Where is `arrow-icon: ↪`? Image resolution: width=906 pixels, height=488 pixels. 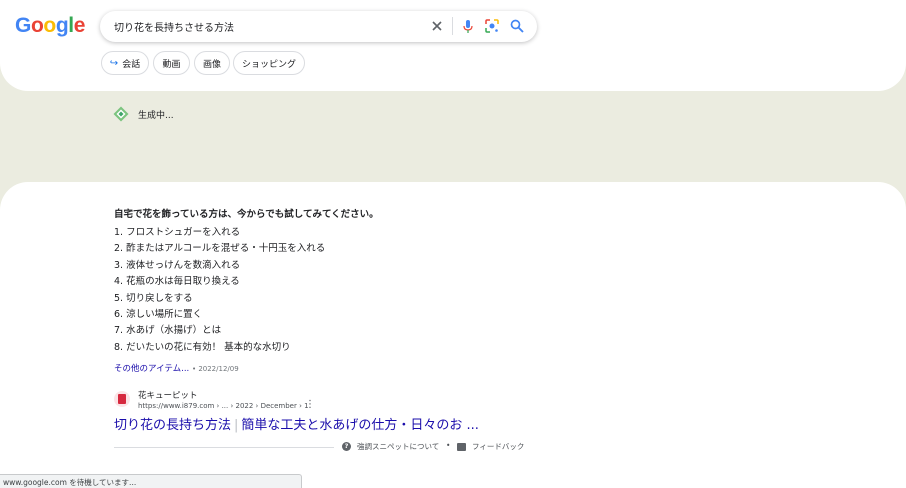
arrow-icon: ↪ is located at coordinates (114, 63).